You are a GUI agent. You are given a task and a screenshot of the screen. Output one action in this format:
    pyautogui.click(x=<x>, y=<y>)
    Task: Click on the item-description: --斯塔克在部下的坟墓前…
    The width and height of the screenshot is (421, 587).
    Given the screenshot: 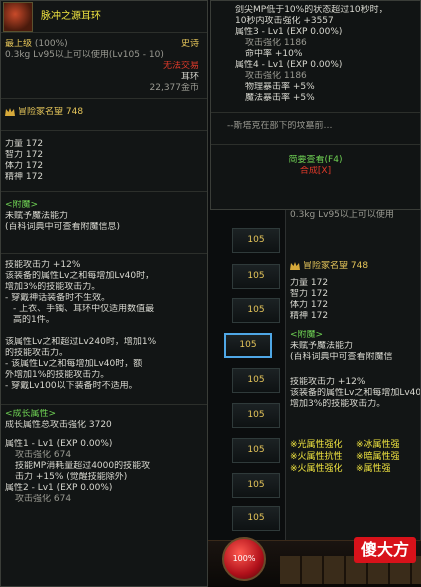 What is the action you would take?
    pyautogui.click(x=280, y=126)
    